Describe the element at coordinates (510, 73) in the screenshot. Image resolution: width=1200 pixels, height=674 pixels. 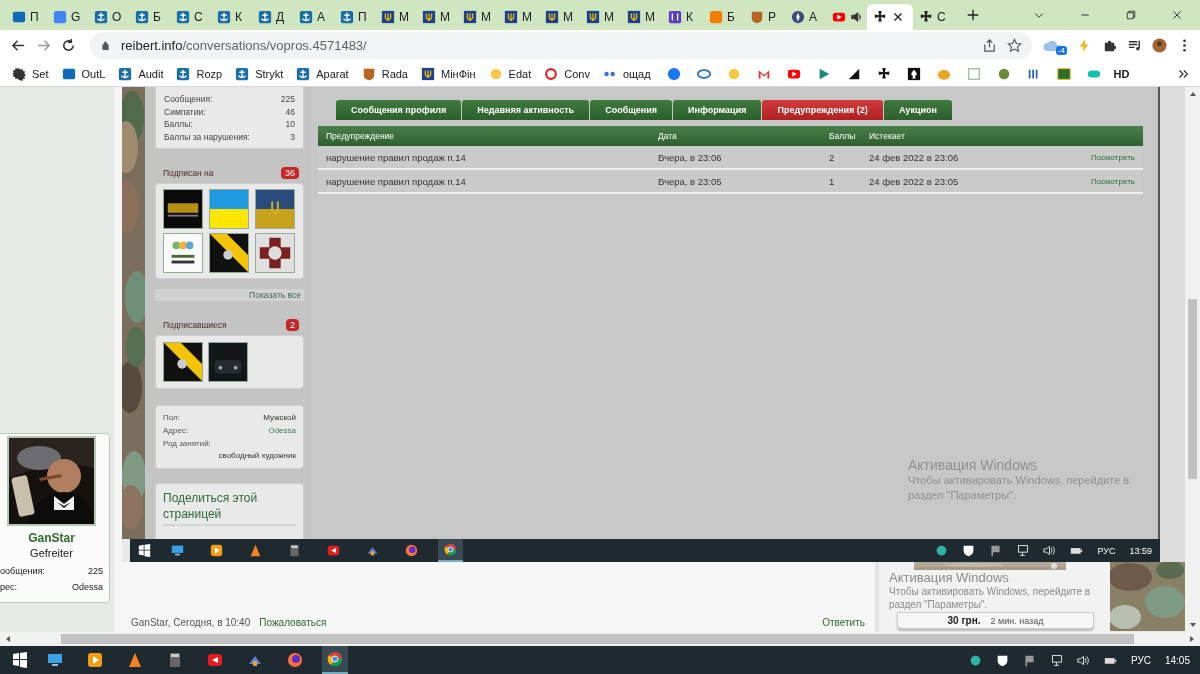
I see `bookmark: Edat` at that location.